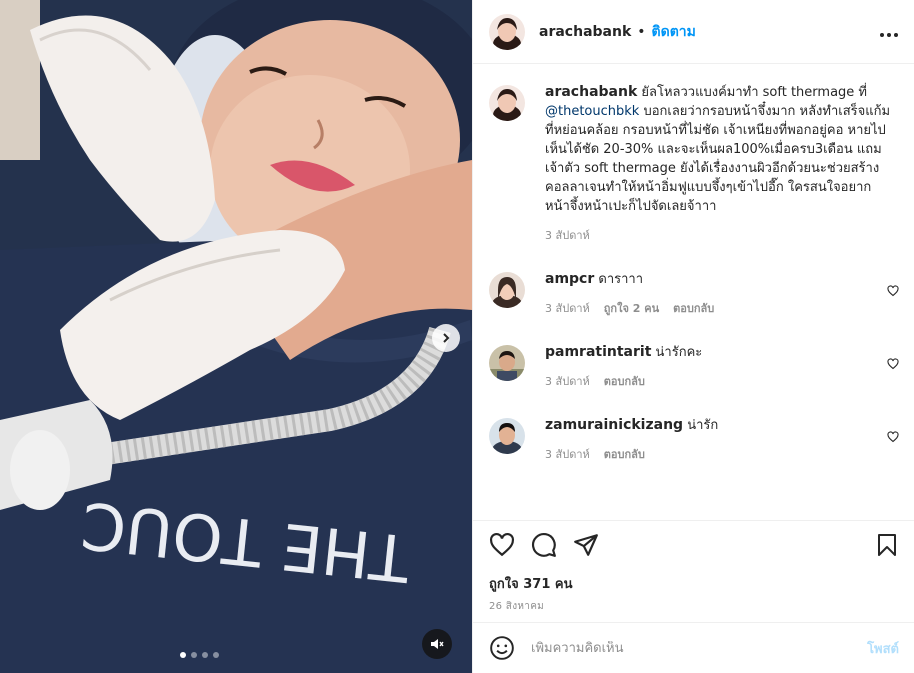 The width and height of the screenshot is (914, 673). I want to click on add-comment-bar: โพสต์, so click(693, 647).